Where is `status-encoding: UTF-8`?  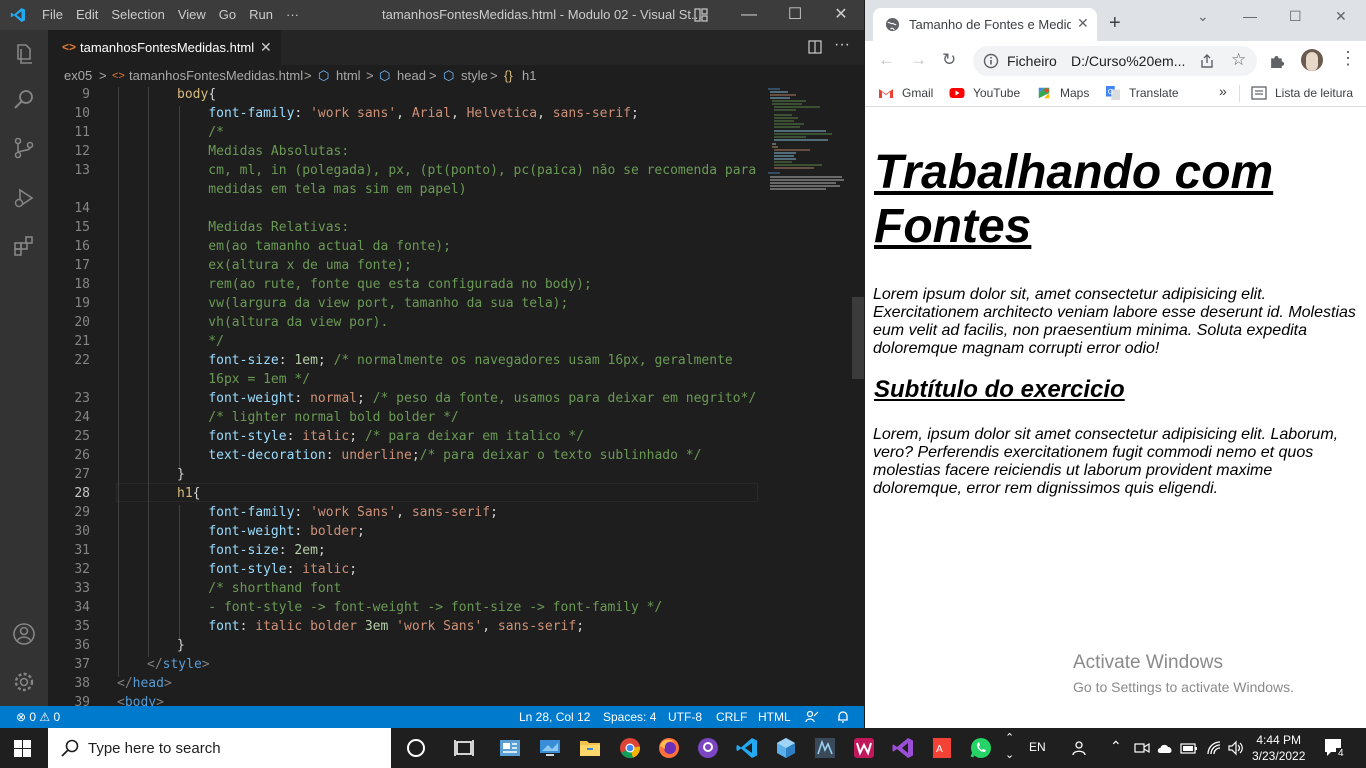 status-encoding: UTF-8 is located at coordinates (685, 717).